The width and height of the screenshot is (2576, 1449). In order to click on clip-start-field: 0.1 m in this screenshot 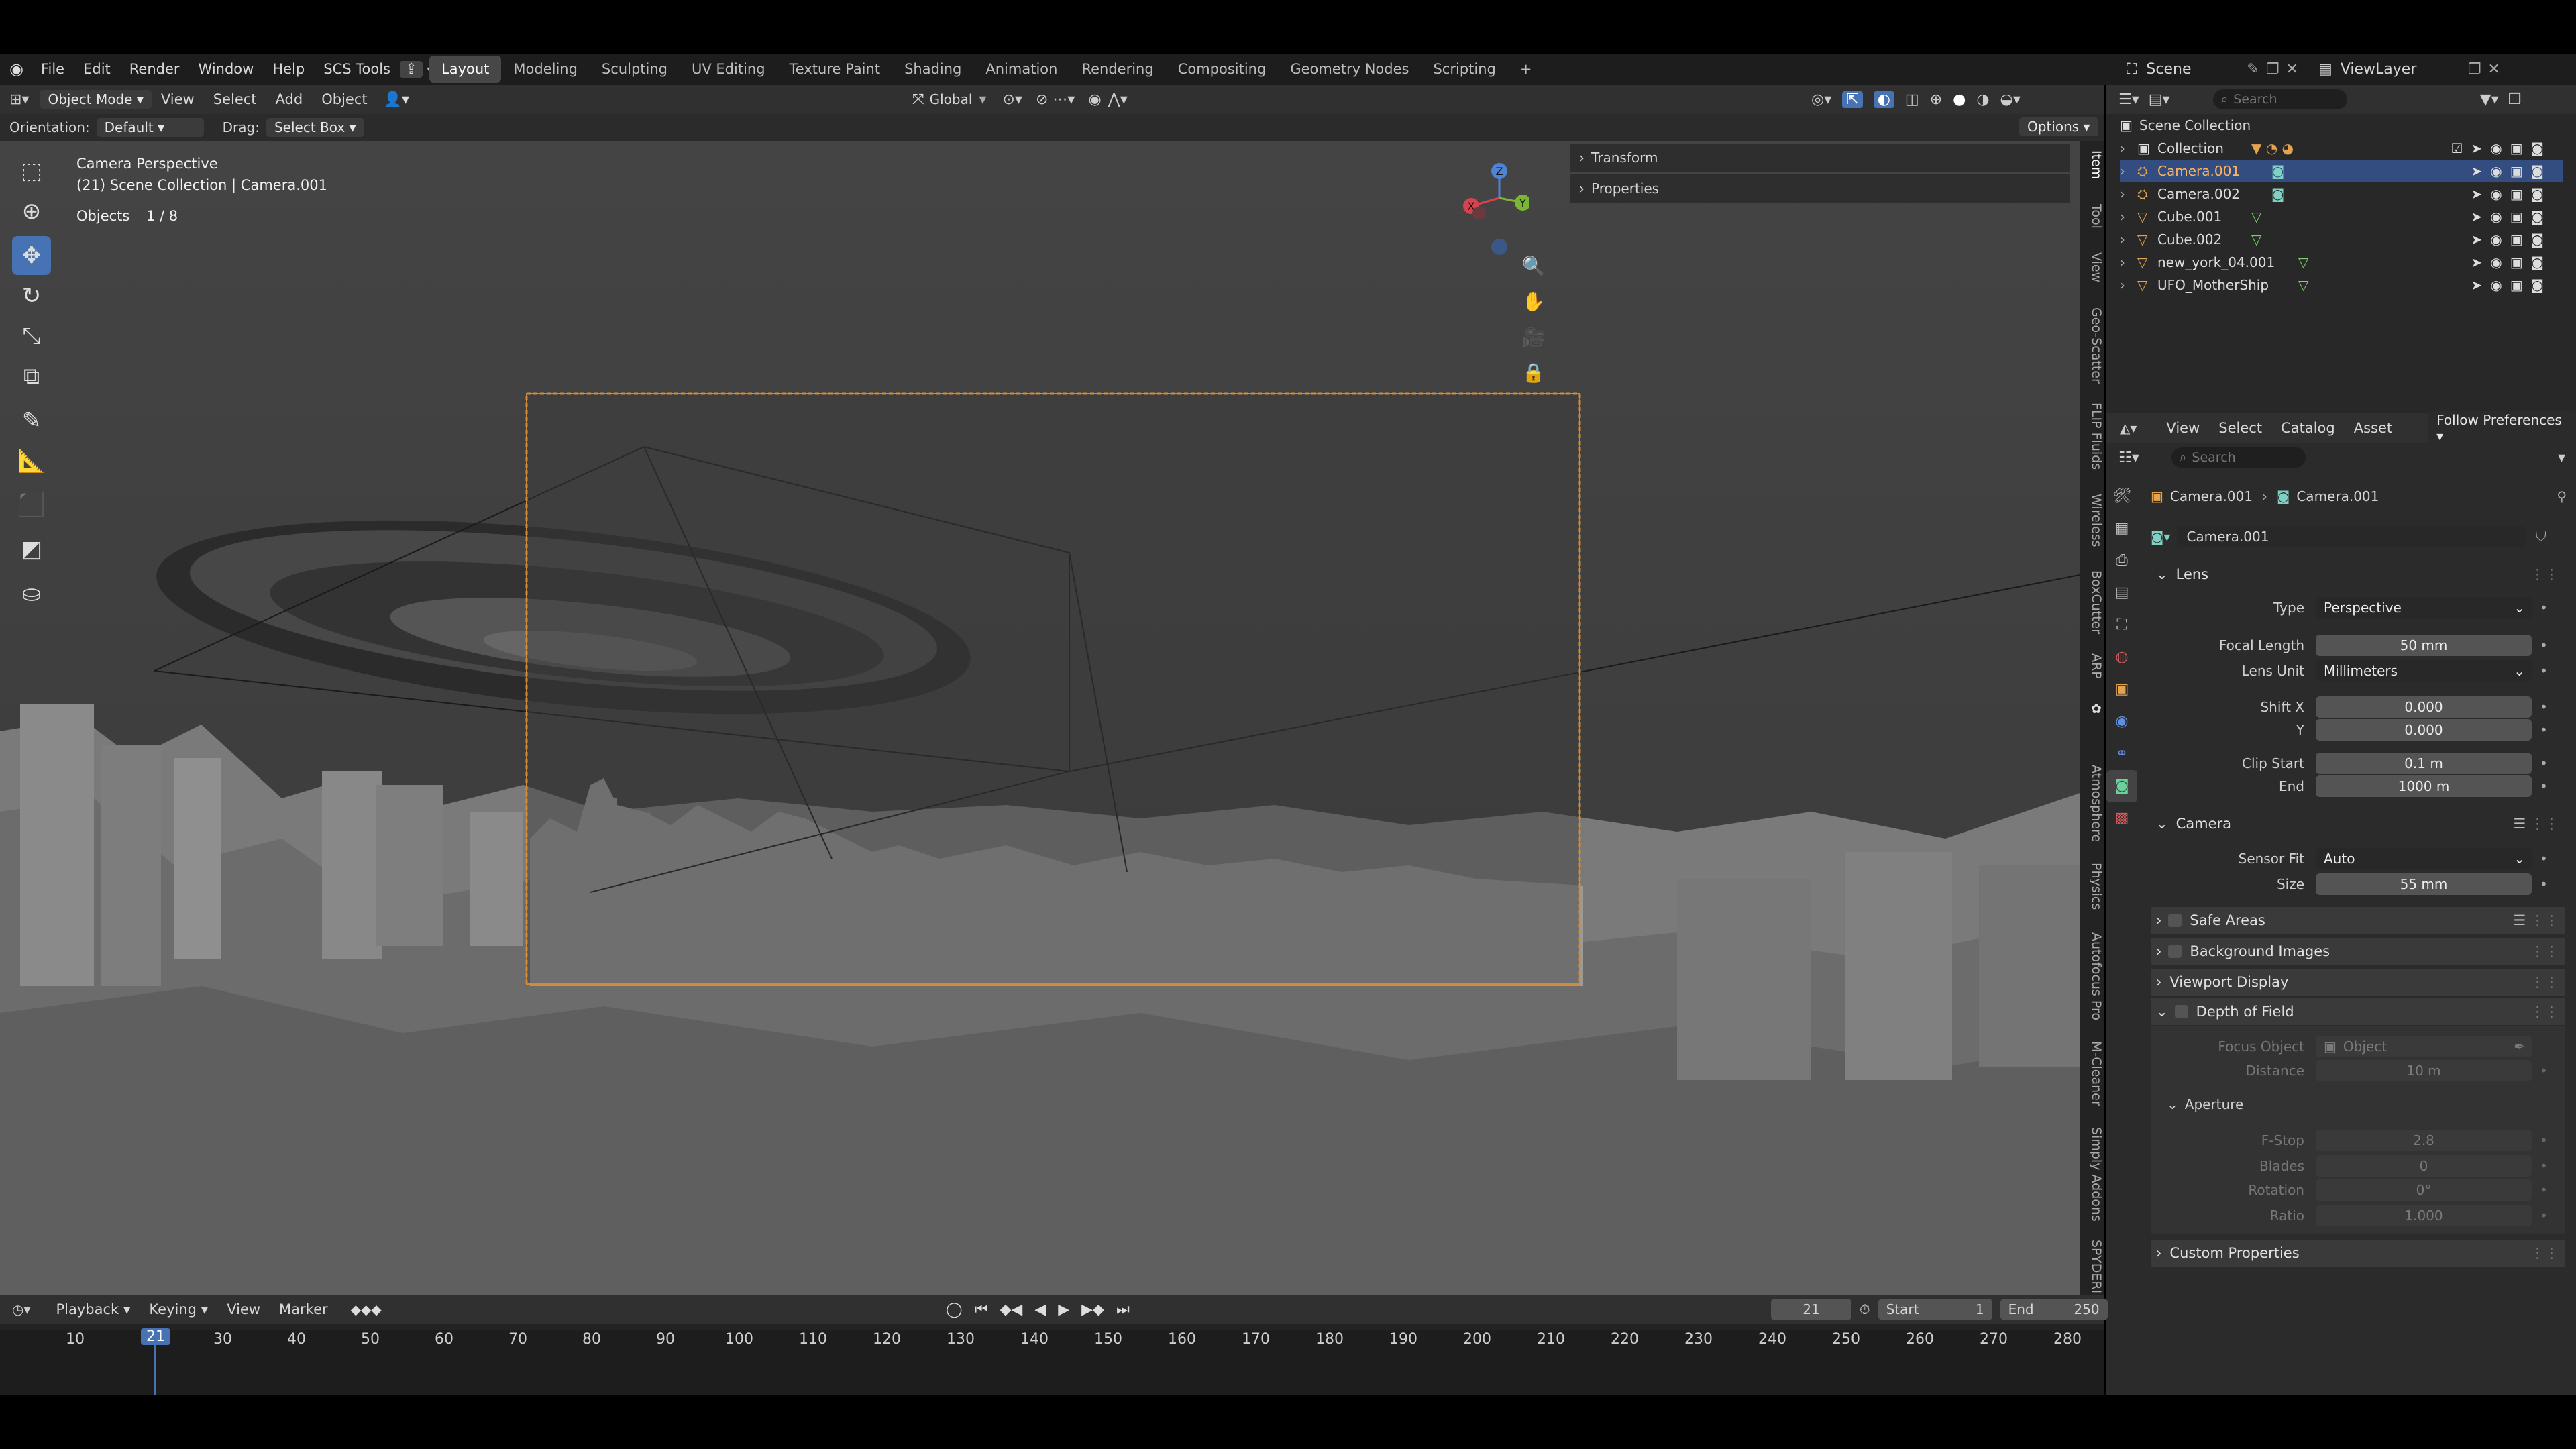, I will do `click(2424, 763)`.